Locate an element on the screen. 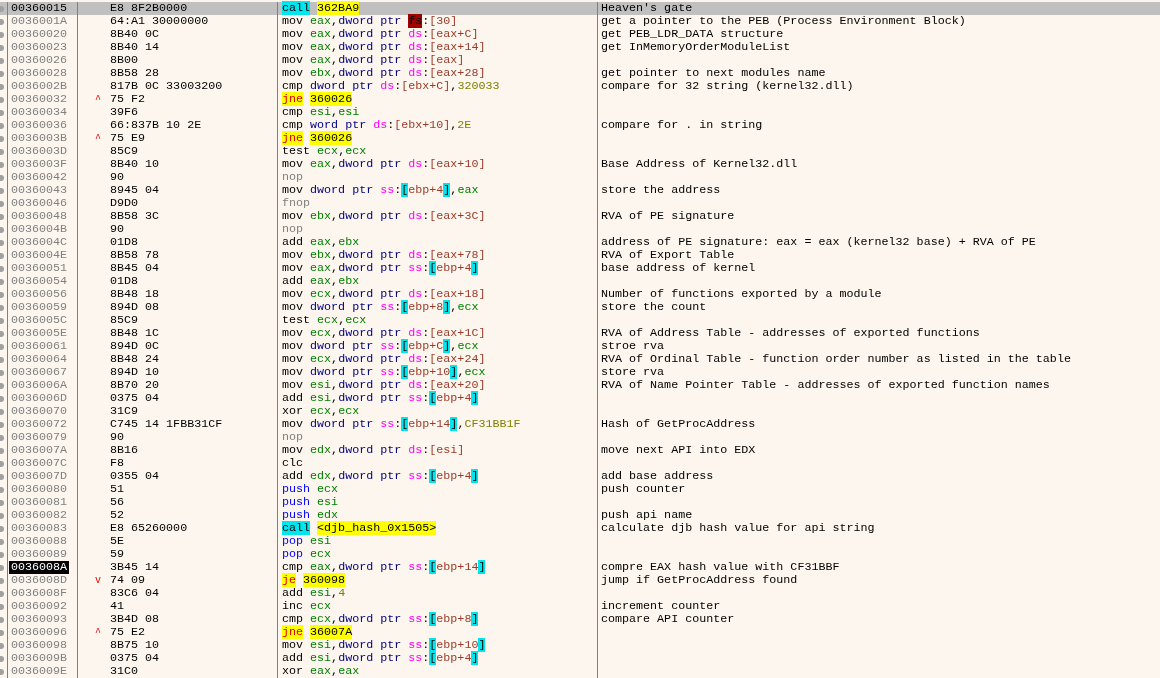 The width and height of the screenshot is (1160, 678). comment-text: push api name is located at coordinates (647, 515).